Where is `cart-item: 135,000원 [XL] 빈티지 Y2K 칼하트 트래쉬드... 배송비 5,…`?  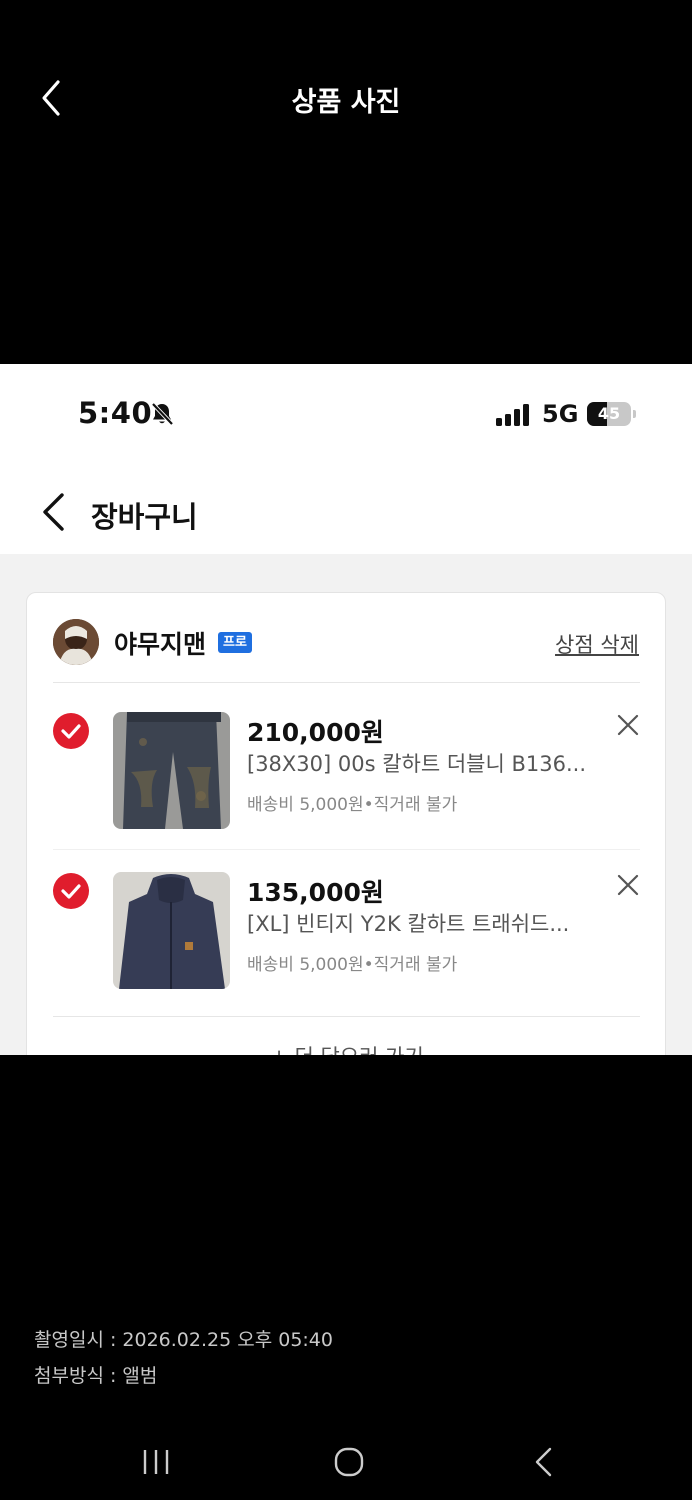
cart-item: 135,000원 [XL] 빈티지 Y2K 칼하트 트래쉬드... 배송비 5,… is located at coordinates (347, 923).